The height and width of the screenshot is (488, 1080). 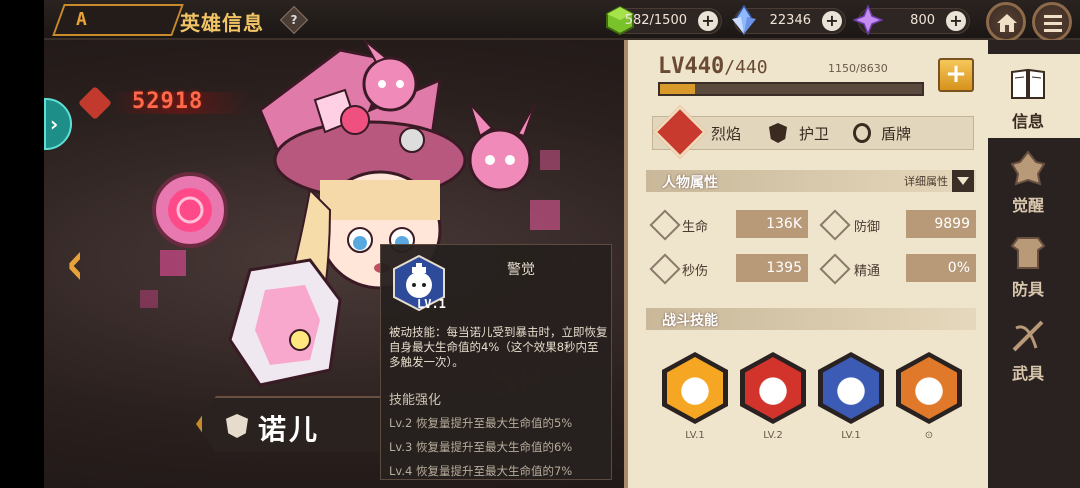 I want to click on attr-label: 秒伤, so click(x=695, y=271).